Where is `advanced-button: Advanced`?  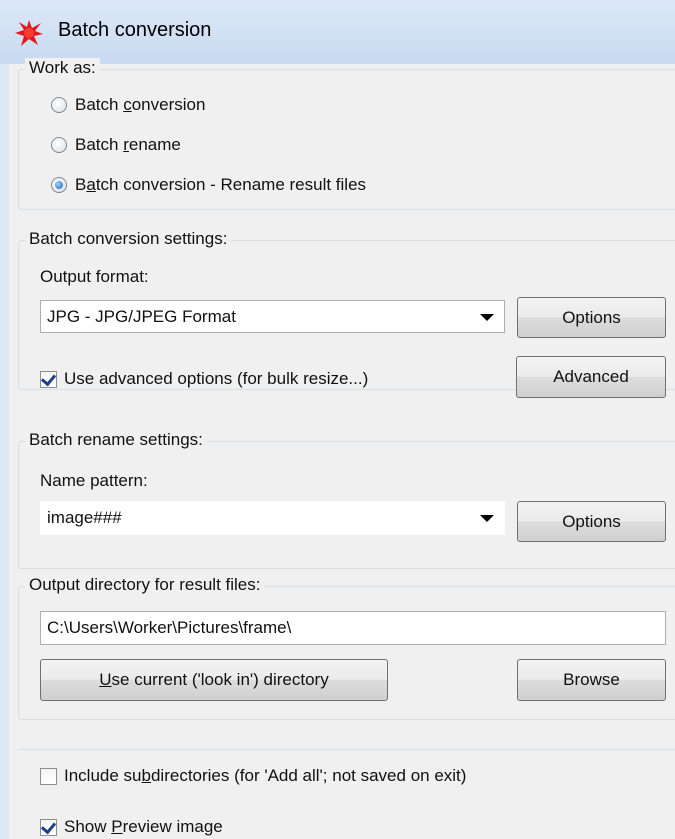 advanced-button: Advanced is located at coordinates (591, 377).